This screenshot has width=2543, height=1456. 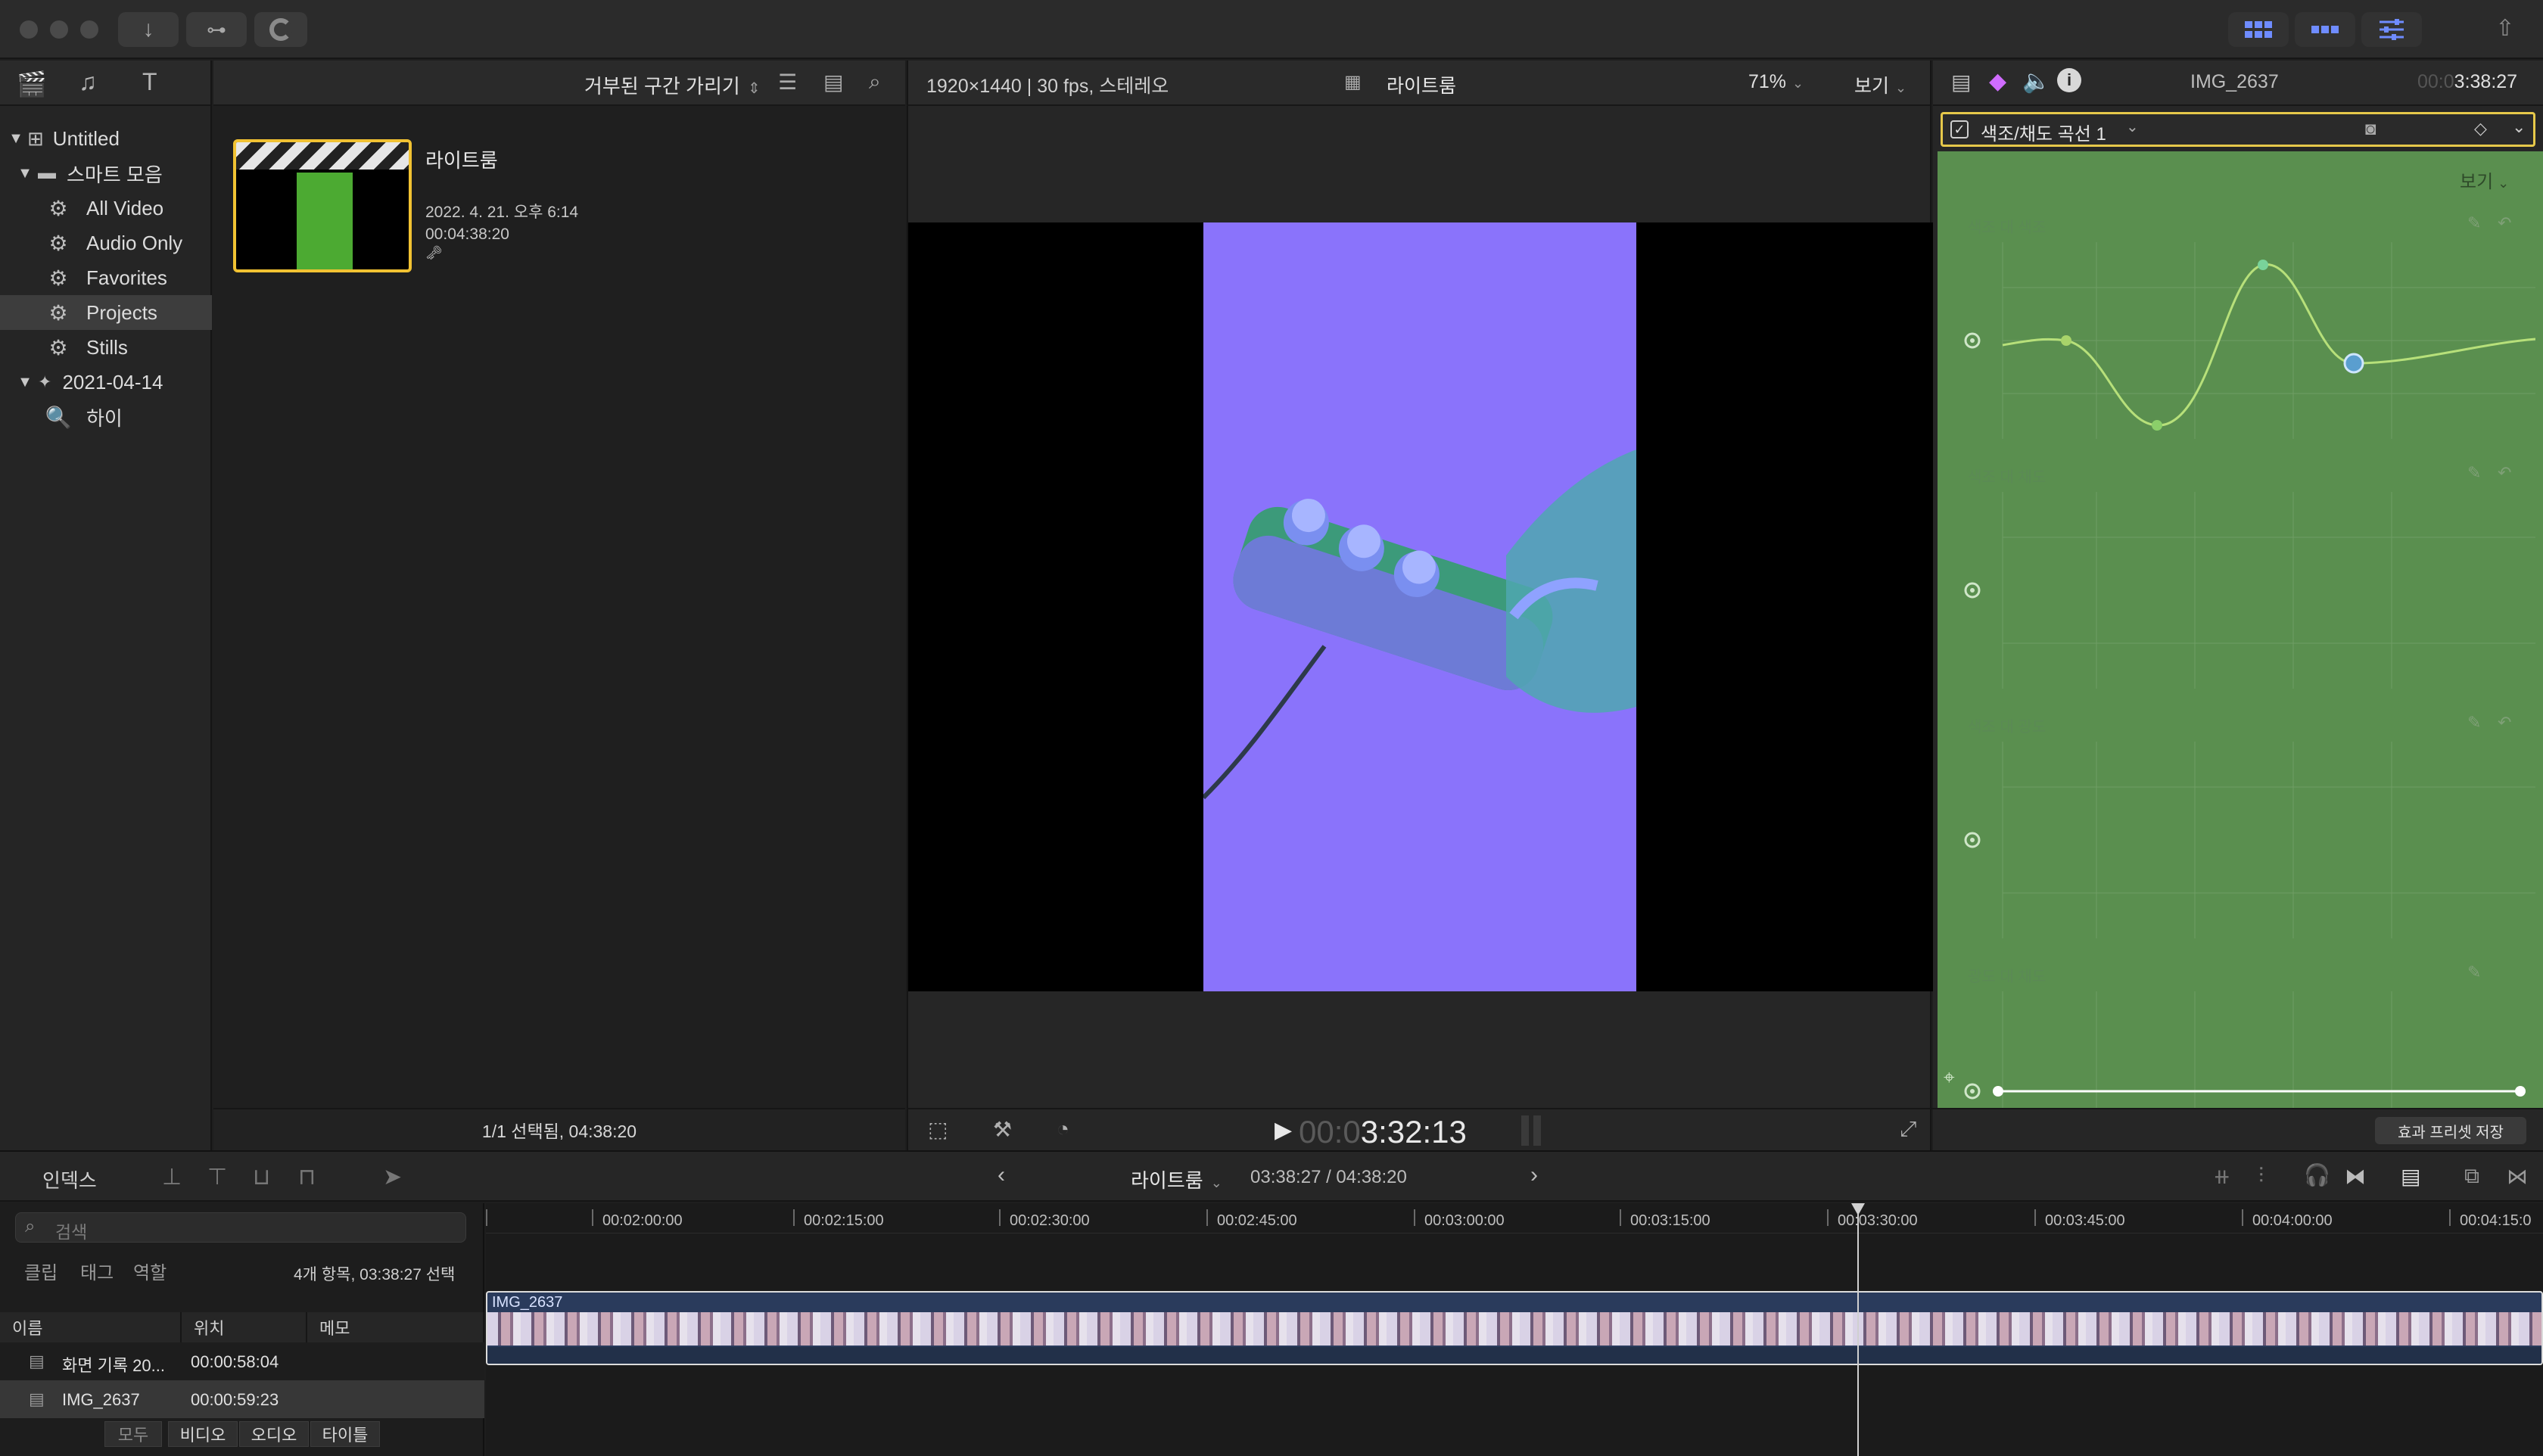 I want to click on show-timeline-button, so click(x=2325, y=29).